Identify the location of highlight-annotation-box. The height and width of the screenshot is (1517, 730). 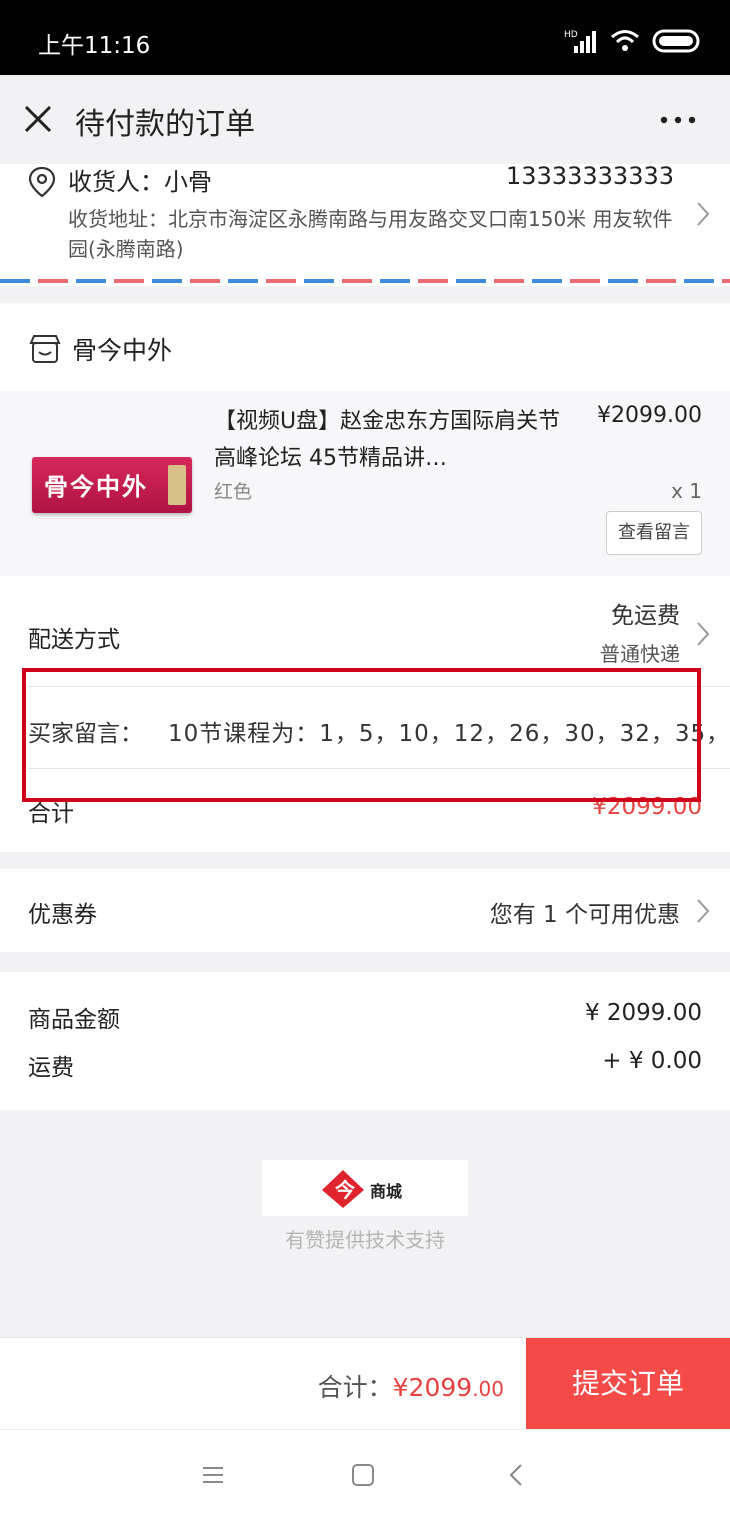
(361, 735).